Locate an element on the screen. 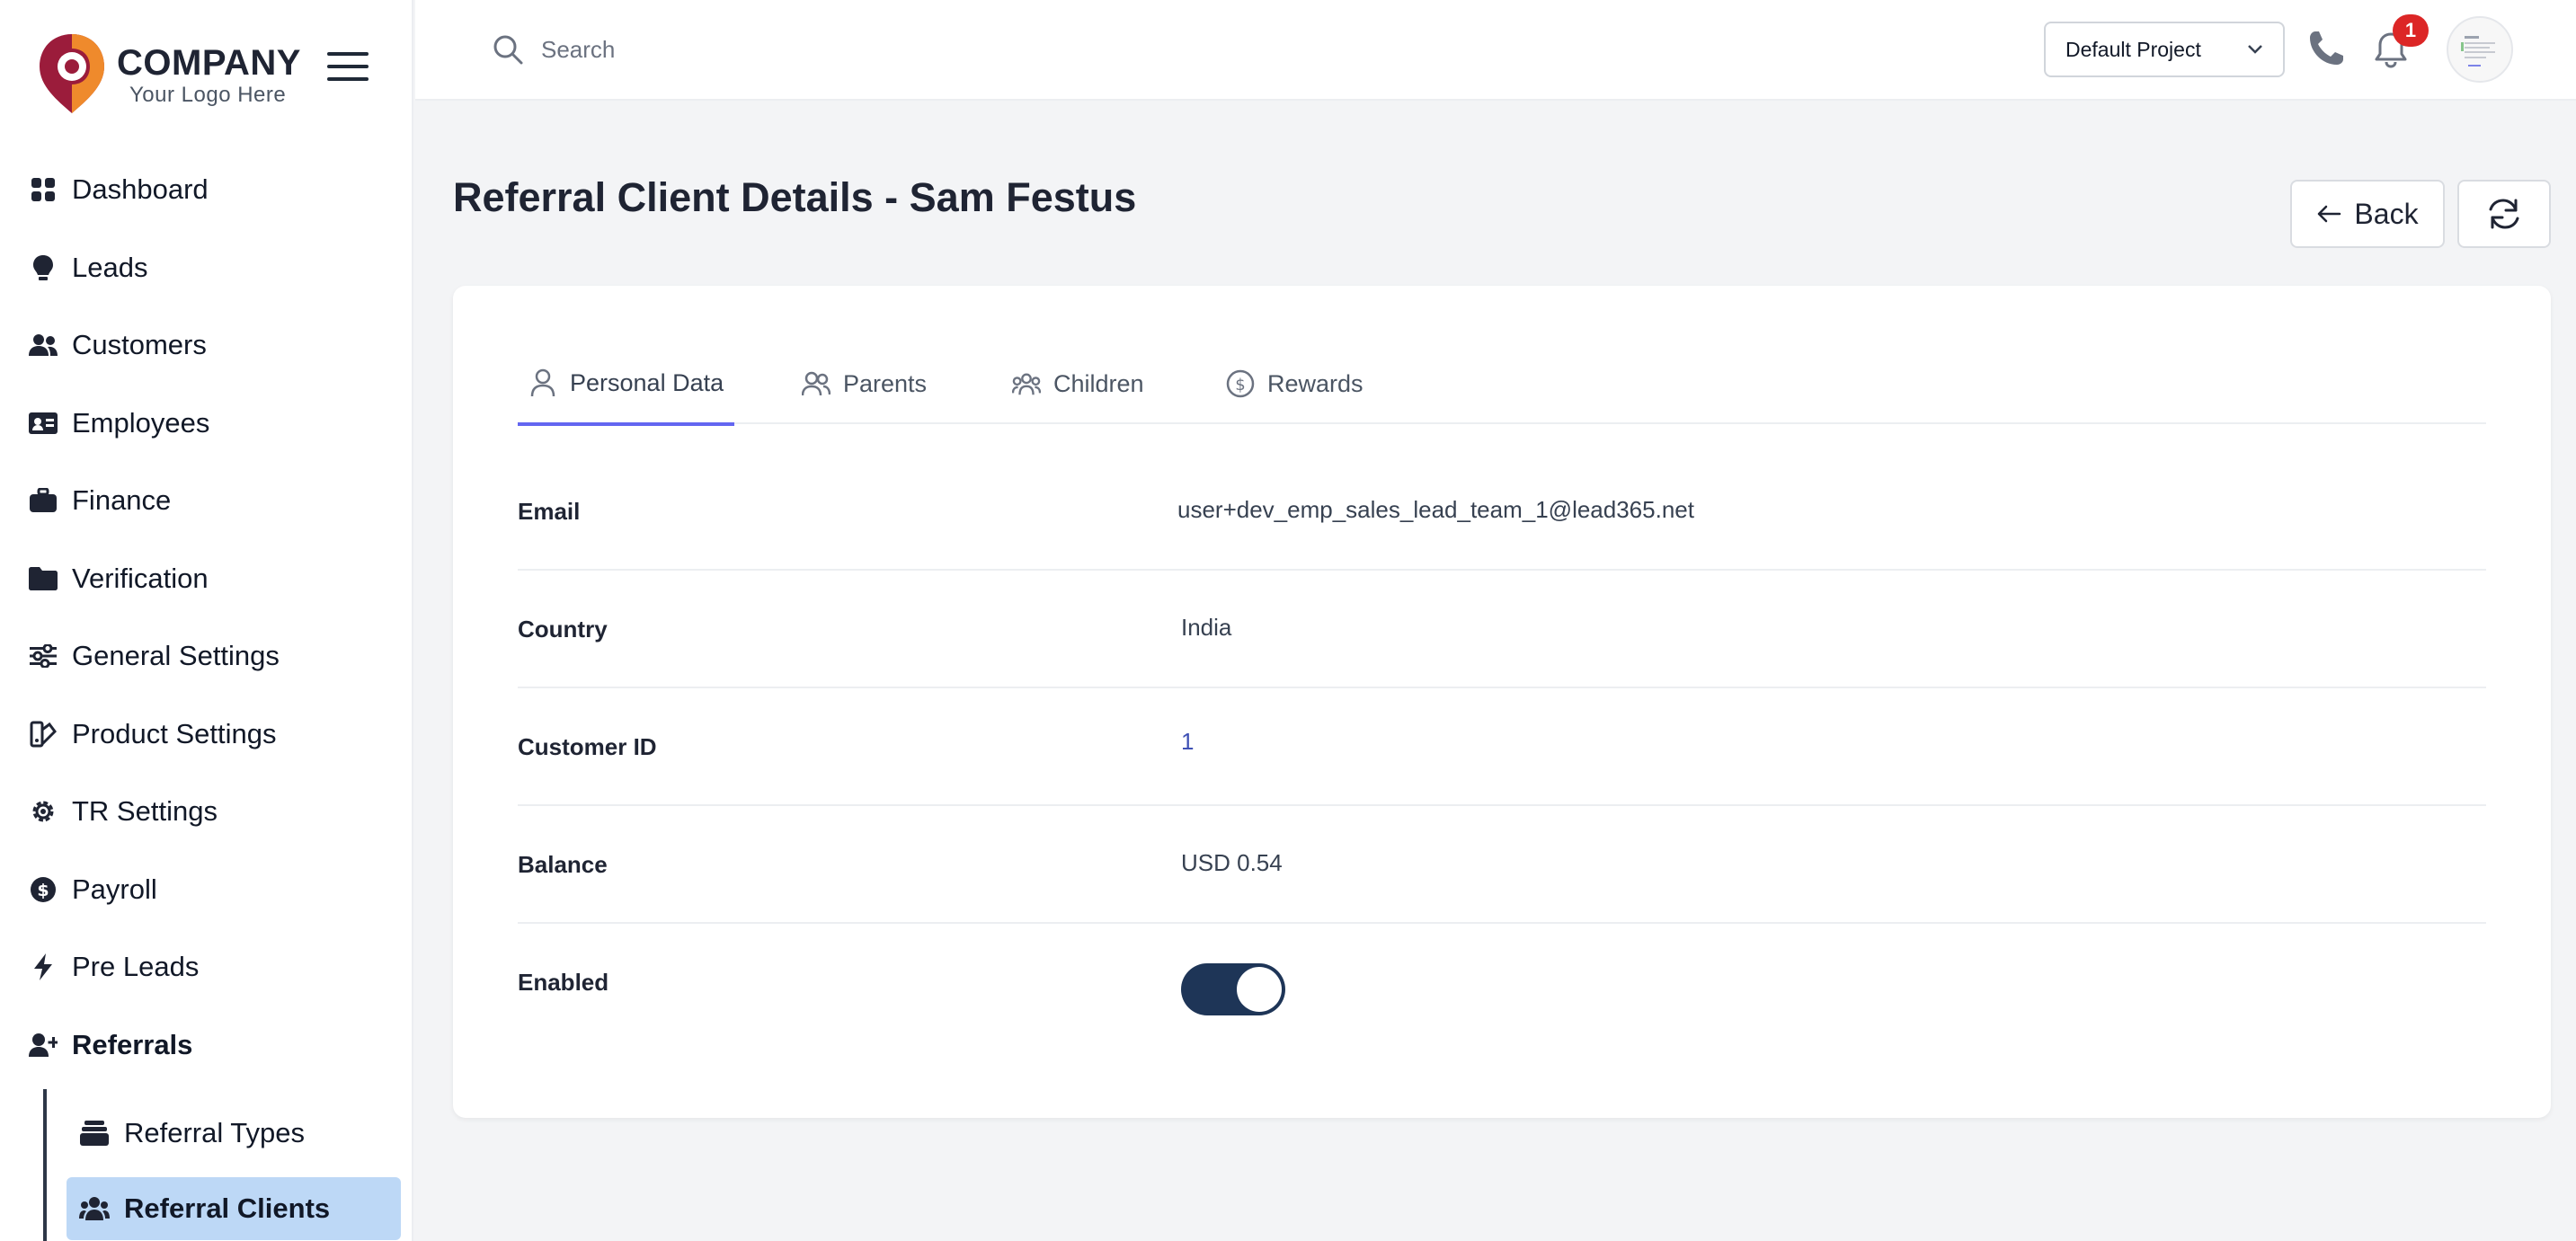 Image resolution: width=2576 pixels, height=1241 pixels. sidebar-item-verification: Verification is located at coordinates (206, 579).